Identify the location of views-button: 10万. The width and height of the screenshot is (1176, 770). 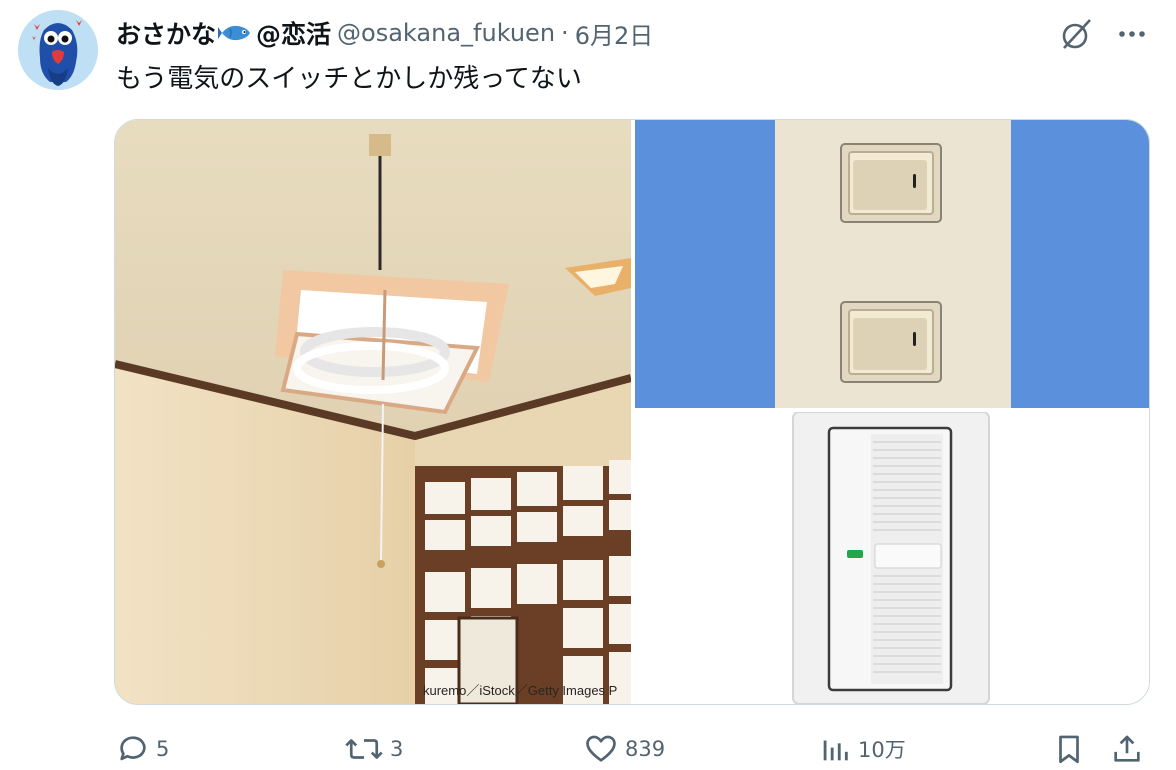
(862, 749).